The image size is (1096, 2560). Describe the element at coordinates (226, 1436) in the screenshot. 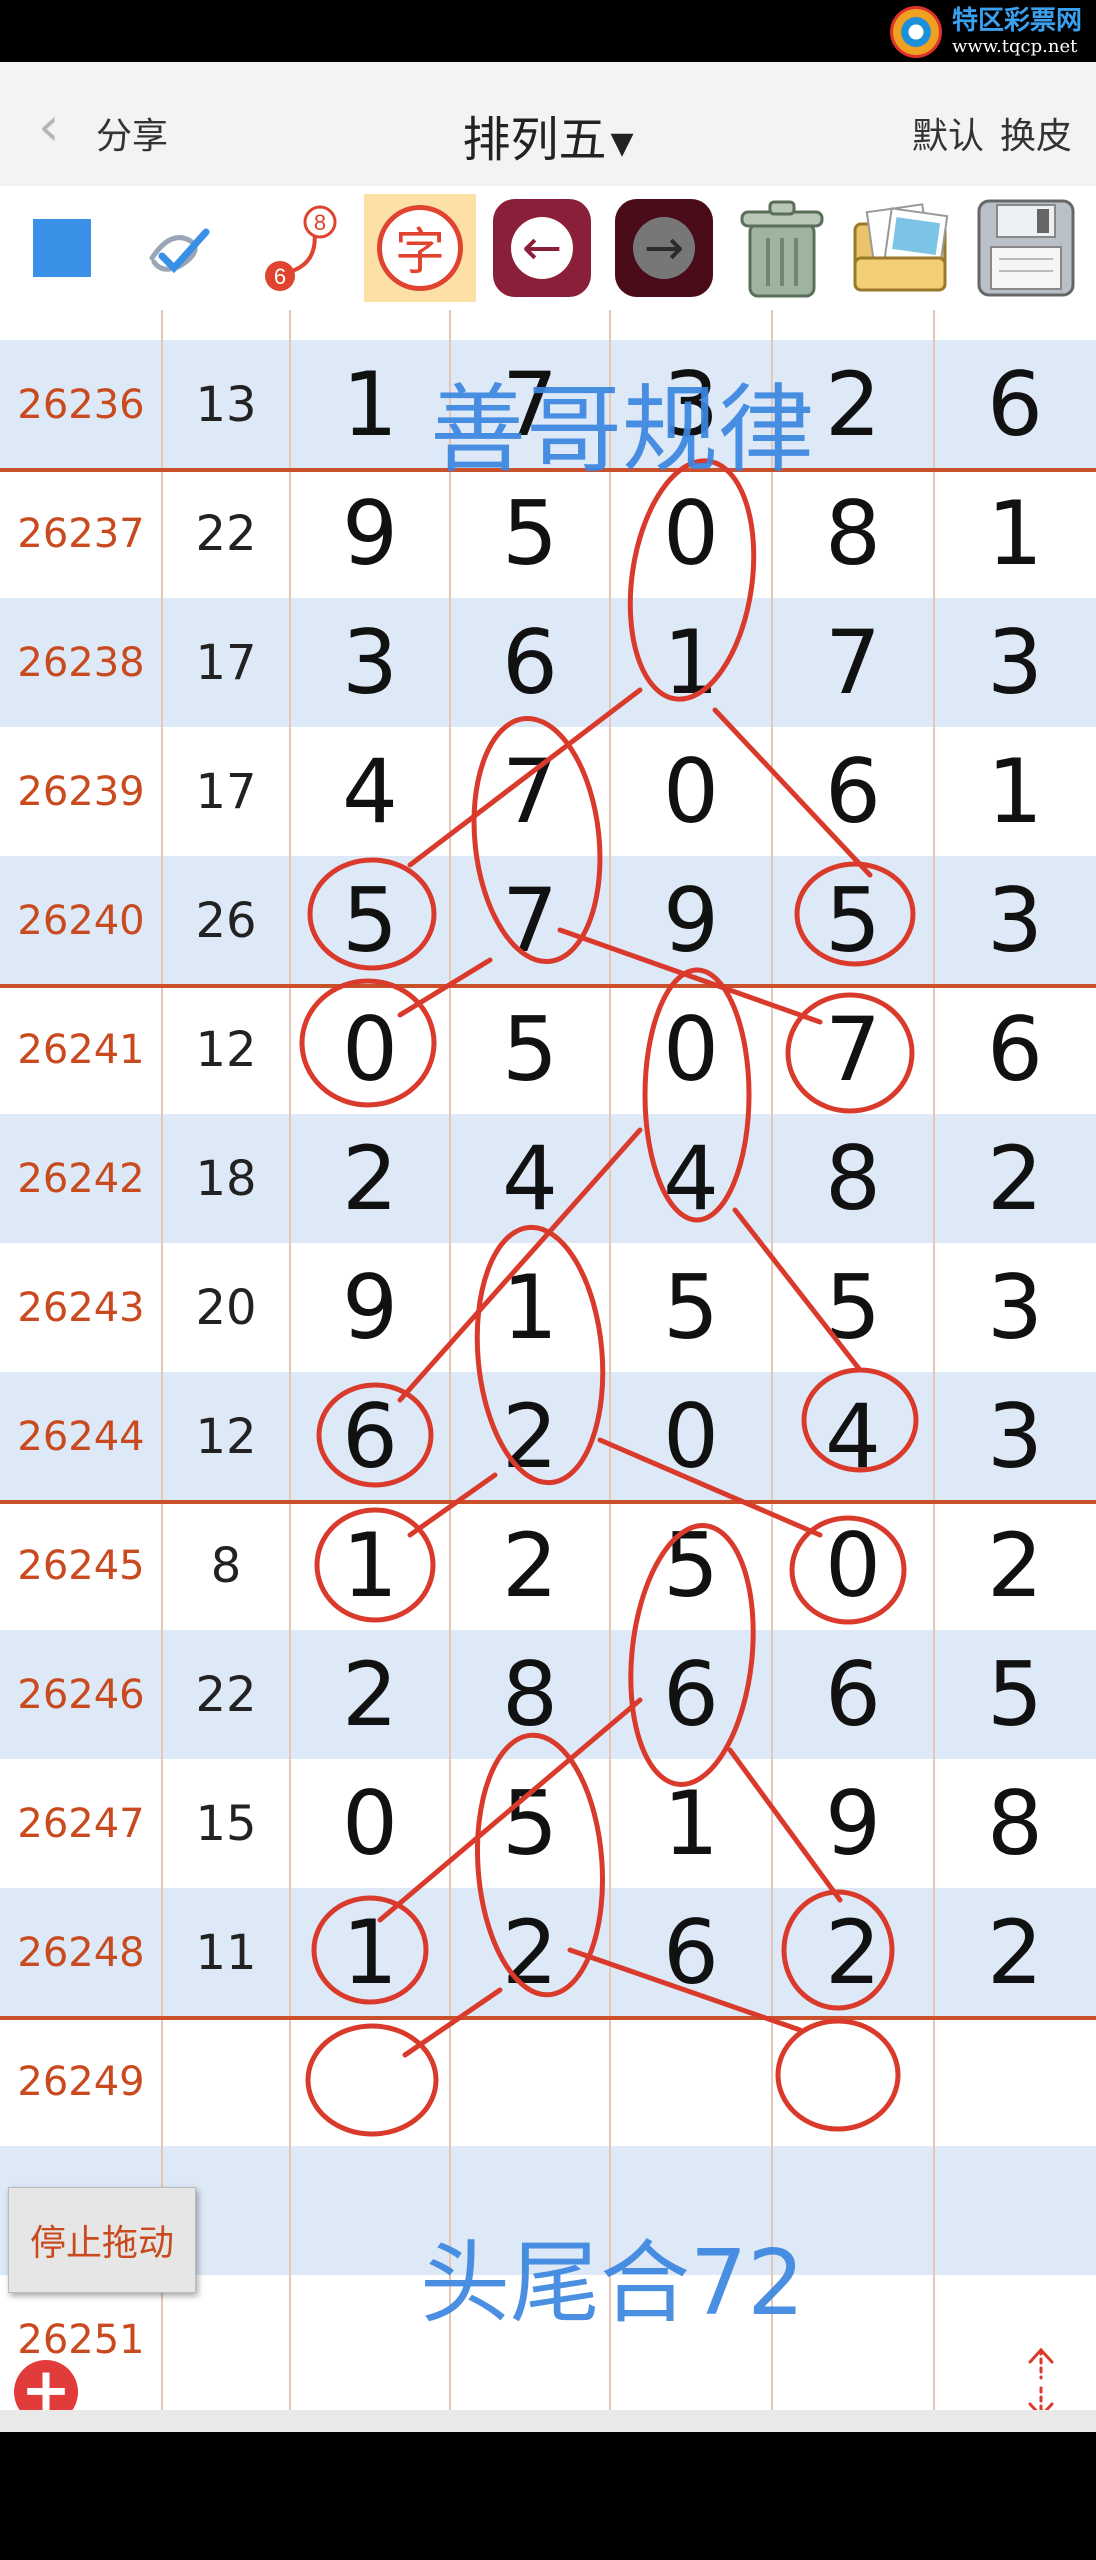

I see `digit-sum: 12` at that location.